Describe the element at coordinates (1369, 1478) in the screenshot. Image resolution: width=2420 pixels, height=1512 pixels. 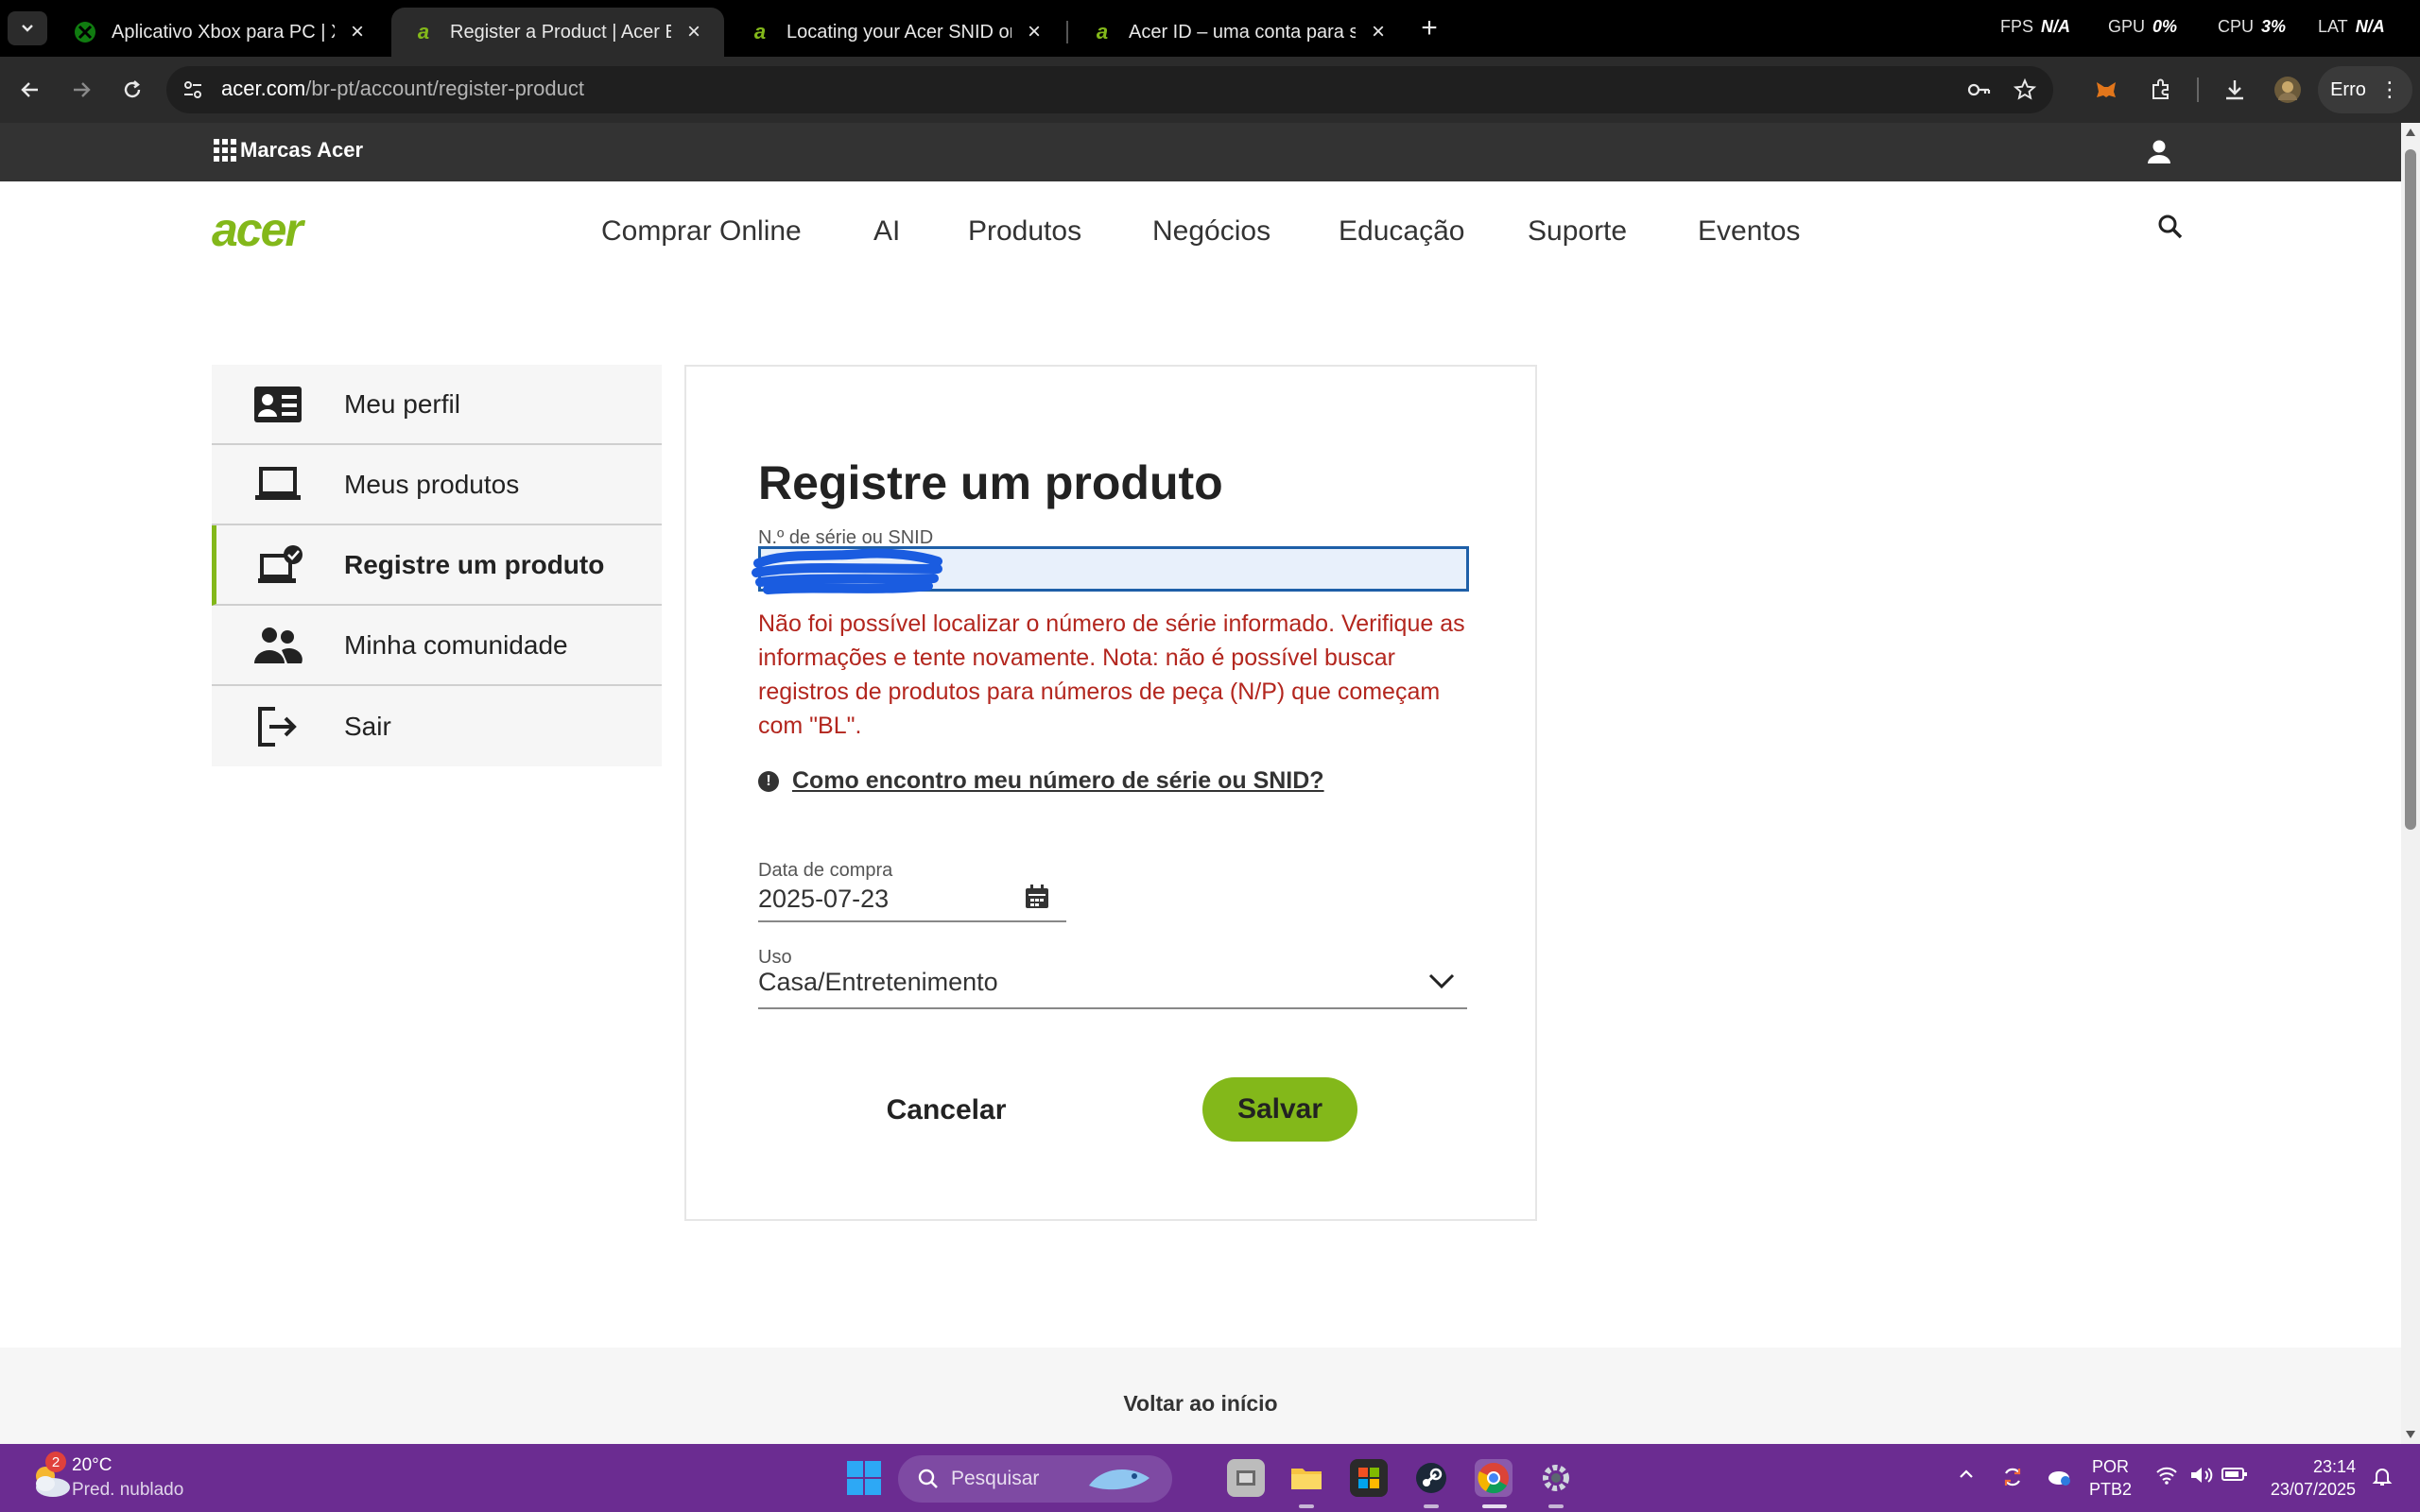
I see `microsoft-store-icon` at that location.